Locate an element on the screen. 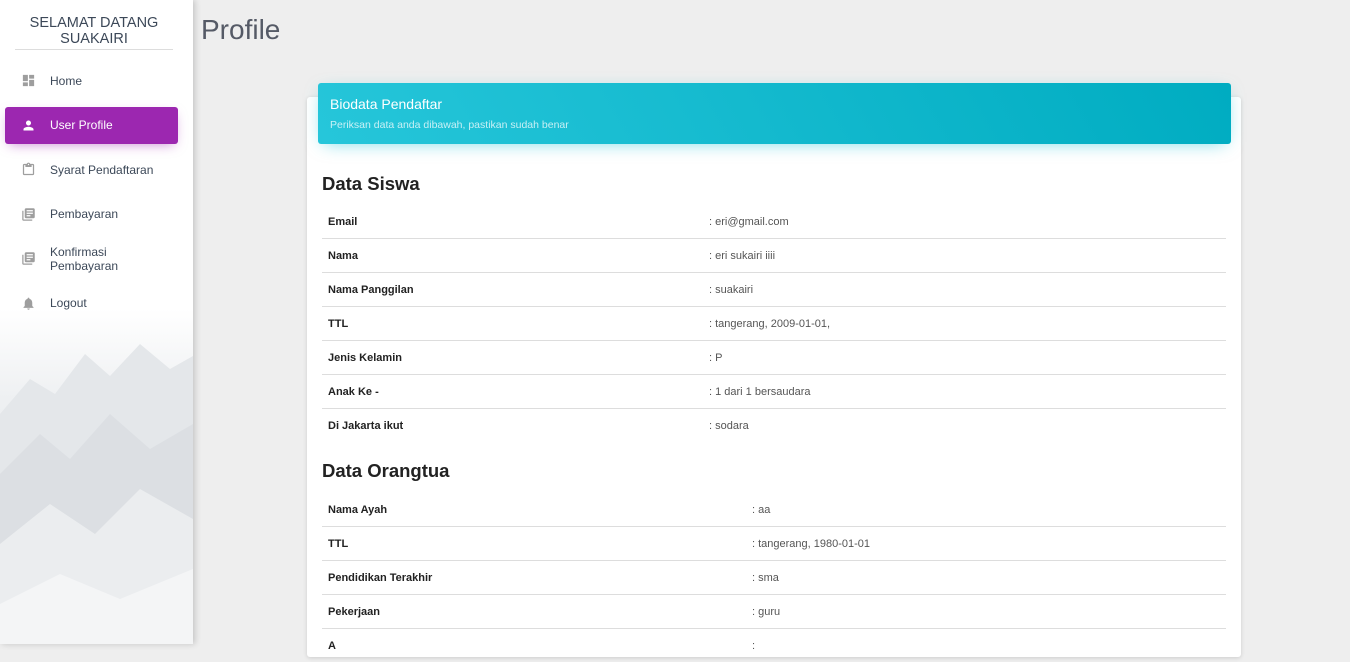 The width and height of the screenshot is (1350, 662). table-row: TTL: tangerang, 2009-01-01, is located at coordinates (774, 324).